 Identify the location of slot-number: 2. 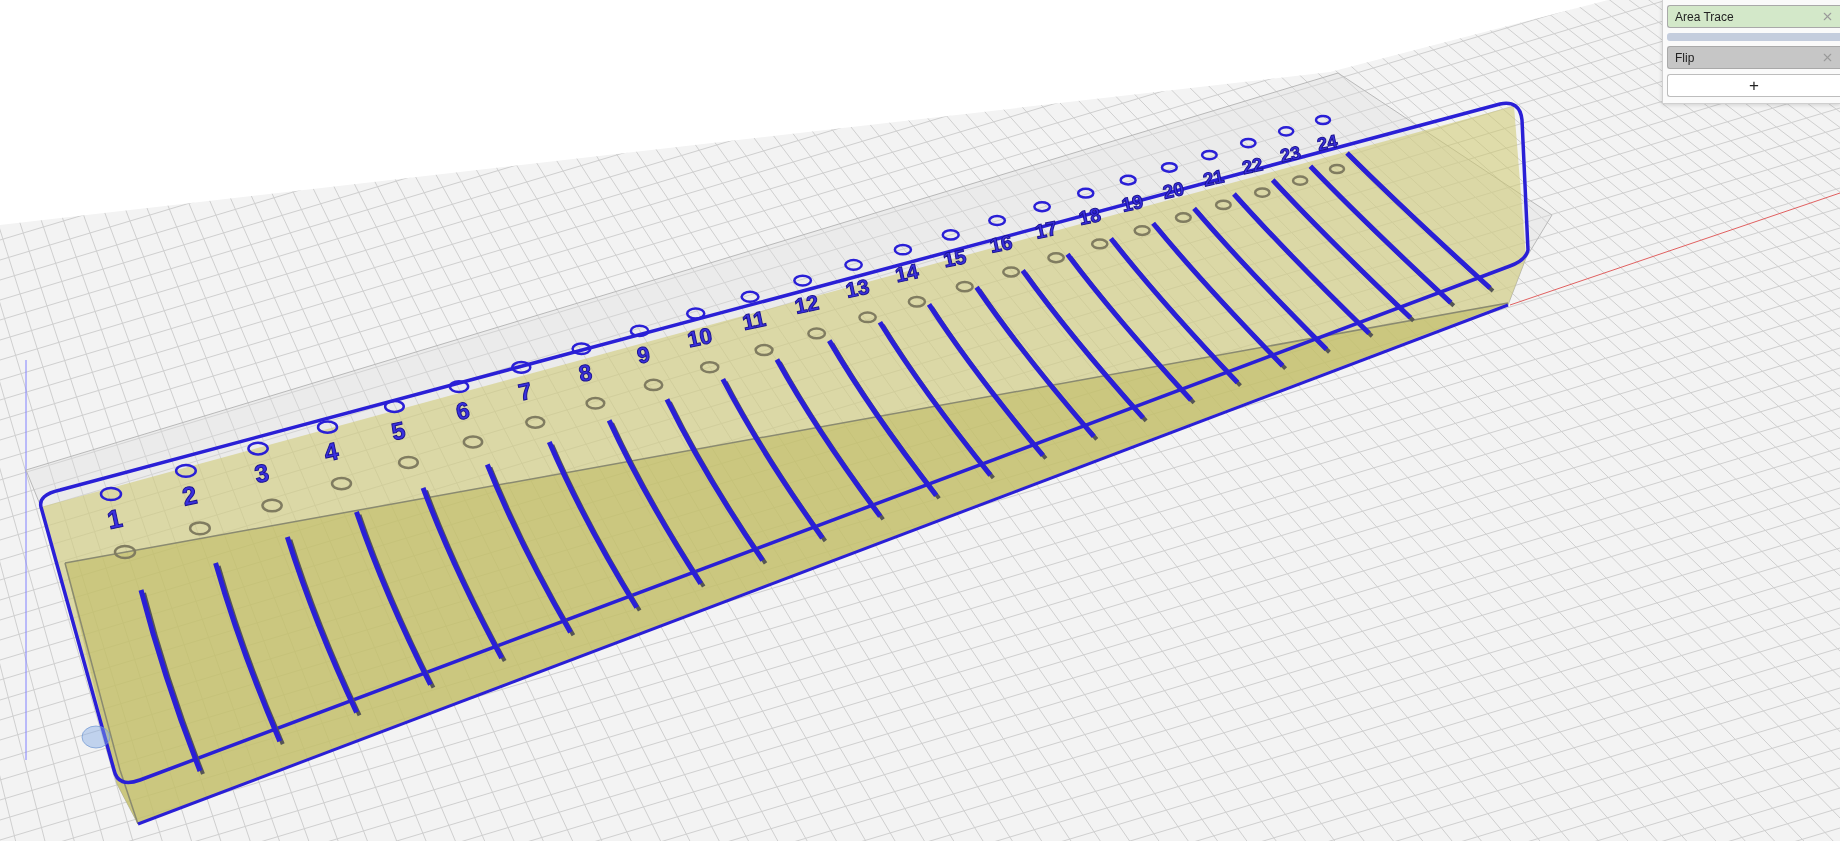
(189, 495).